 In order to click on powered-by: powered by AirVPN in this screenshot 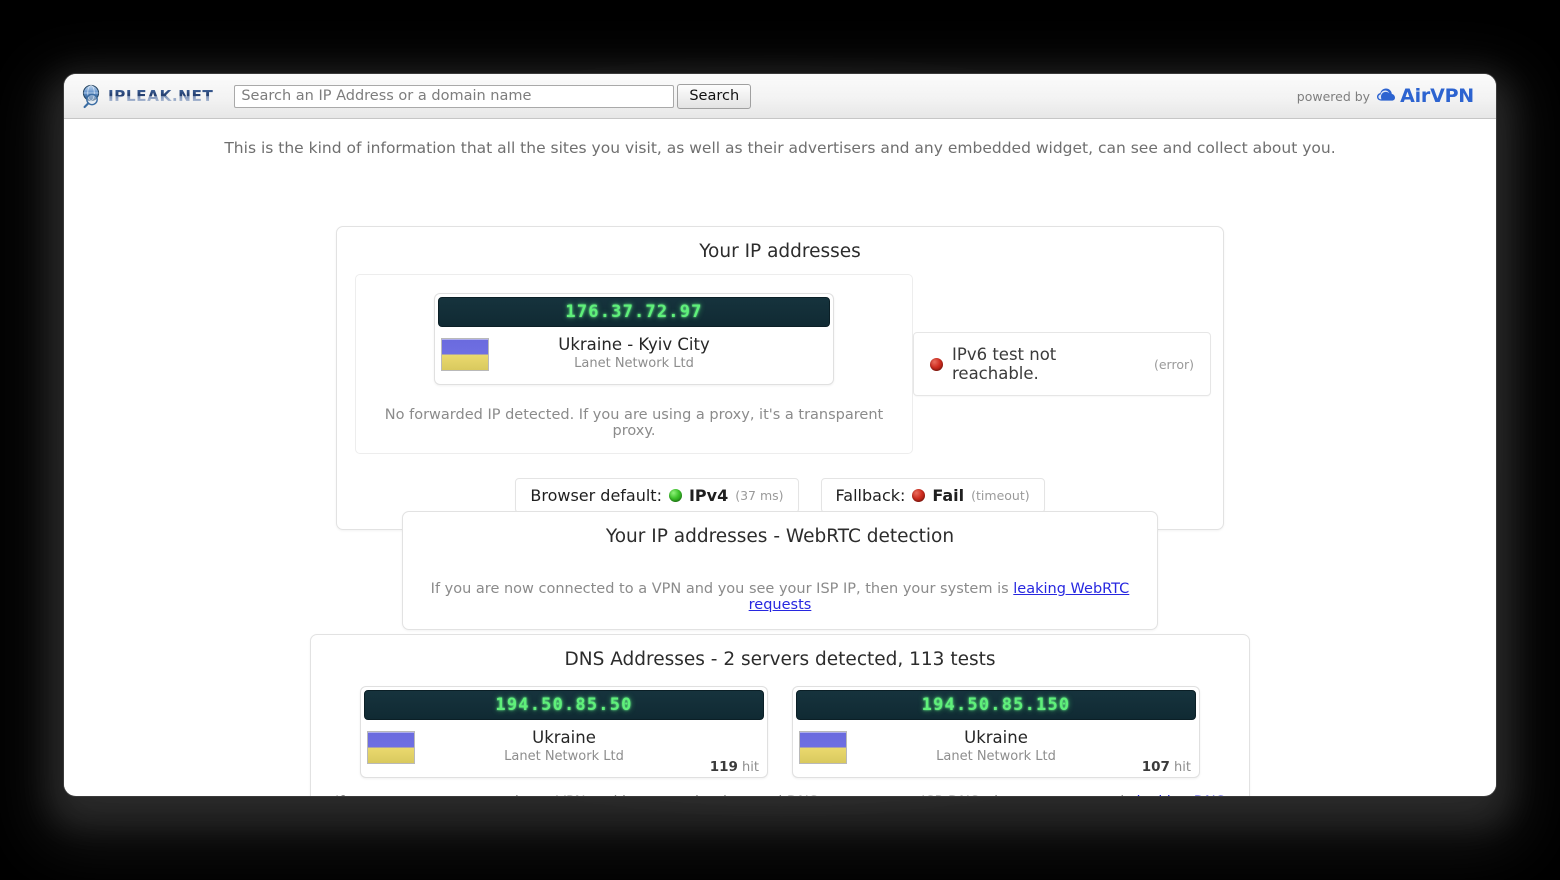, I will do `click(1385, 96)`.